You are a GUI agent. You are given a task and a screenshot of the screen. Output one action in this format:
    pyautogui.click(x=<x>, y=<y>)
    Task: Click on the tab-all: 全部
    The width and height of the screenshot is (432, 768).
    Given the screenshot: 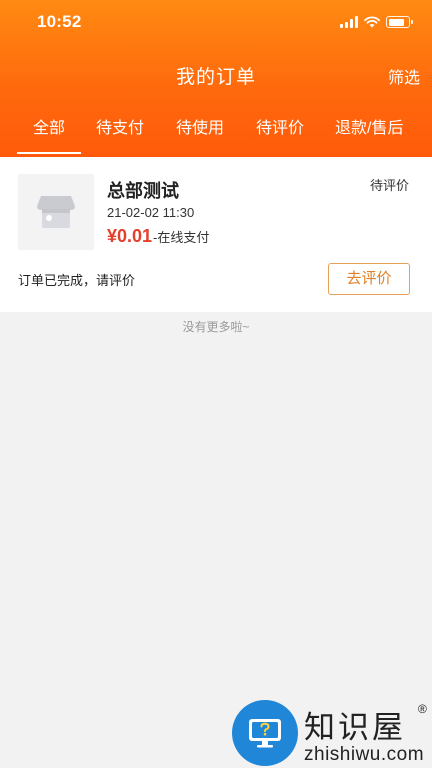 What is the action you would take?
    pyautogui.click(x=49, y=126)
    